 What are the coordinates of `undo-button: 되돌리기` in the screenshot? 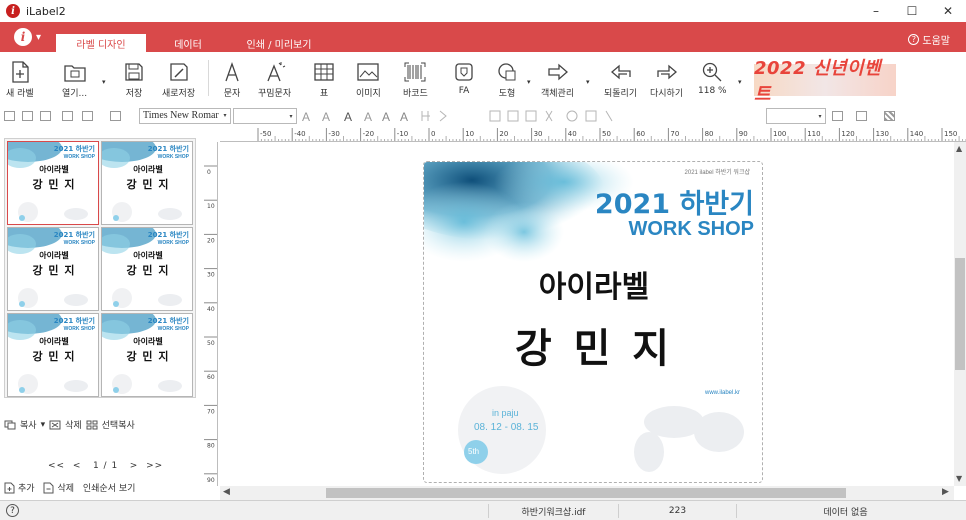 It's located at (620, 79).